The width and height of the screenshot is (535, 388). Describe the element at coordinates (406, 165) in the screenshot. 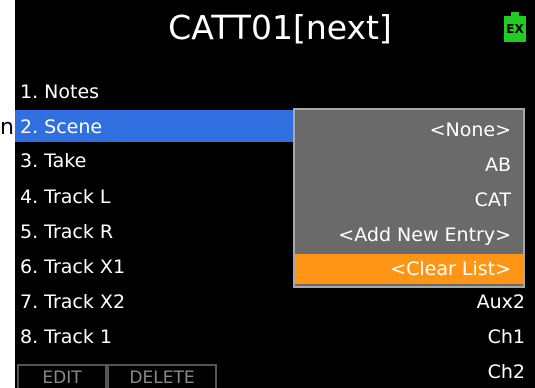

I see `popup-option-ab: AB` at that location.